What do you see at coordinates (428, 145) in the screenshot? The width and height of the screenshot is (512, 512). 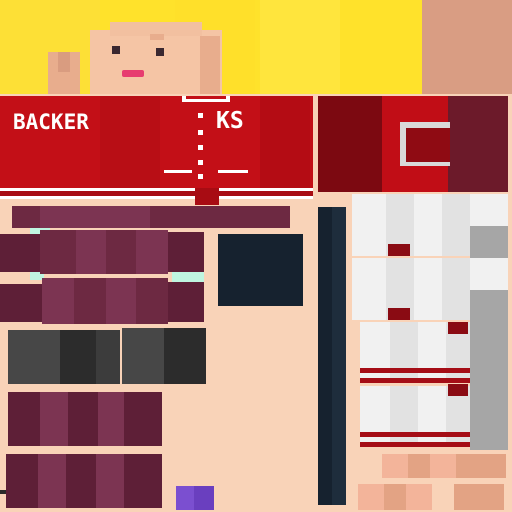 I see `sleeve-patch-inner` at bounding box center [428, 145].